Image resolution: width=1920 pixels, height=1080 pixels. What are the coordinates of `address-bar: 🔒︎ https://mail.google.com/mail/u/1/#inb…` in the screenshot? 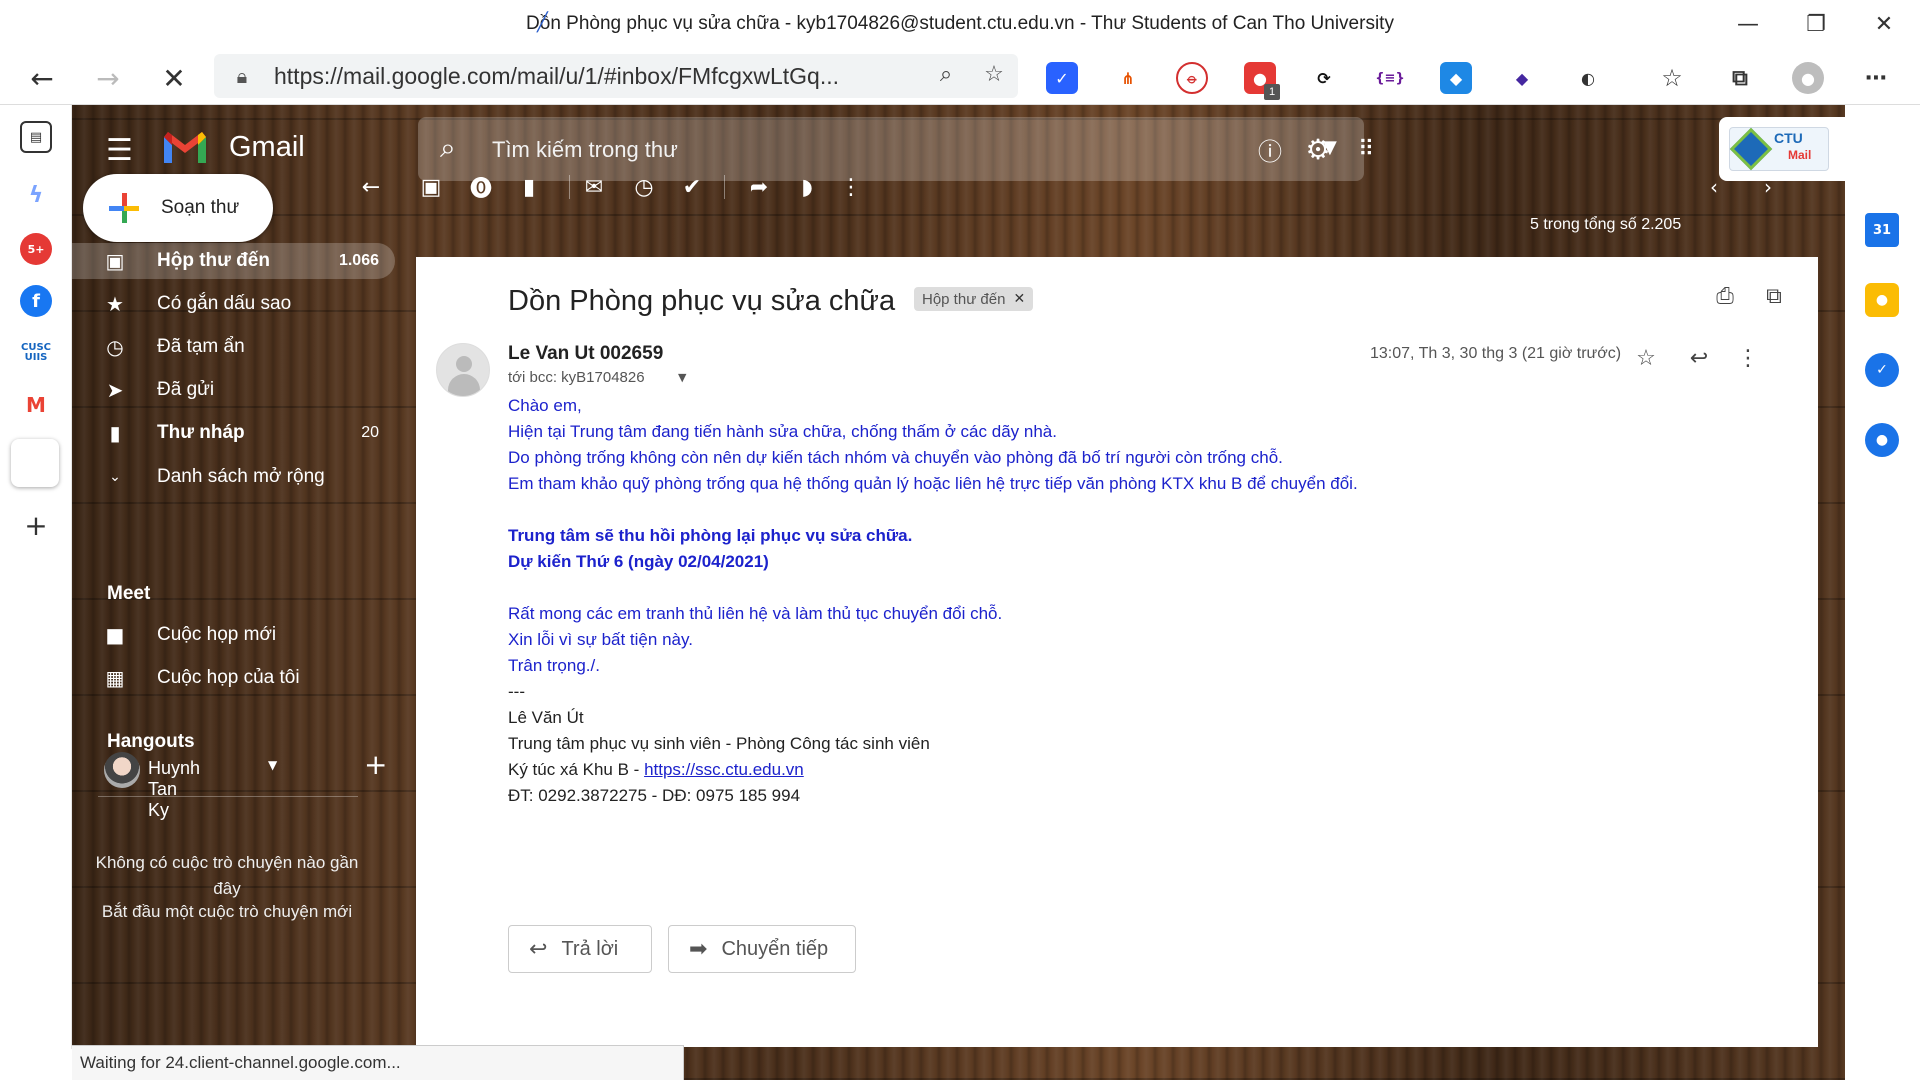 It's located at (616, 76).